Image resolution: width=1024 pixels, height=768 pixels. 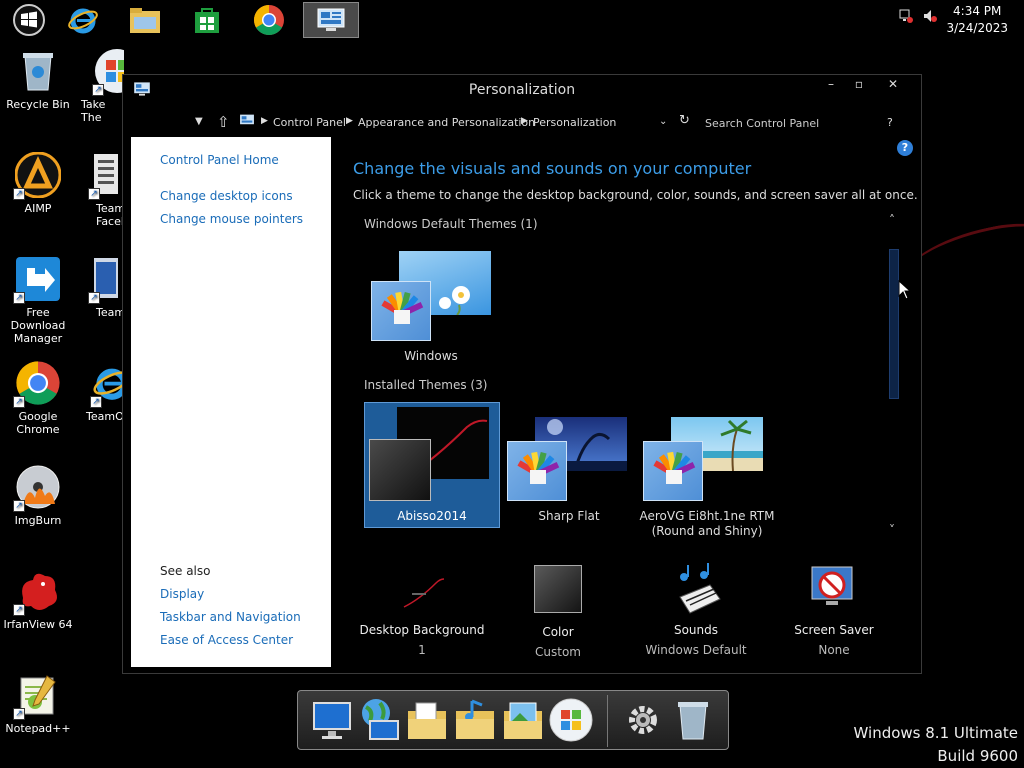 I want to click on desktop-icon-teamos: ↗ TeamOS, so click(x=104, y=391).